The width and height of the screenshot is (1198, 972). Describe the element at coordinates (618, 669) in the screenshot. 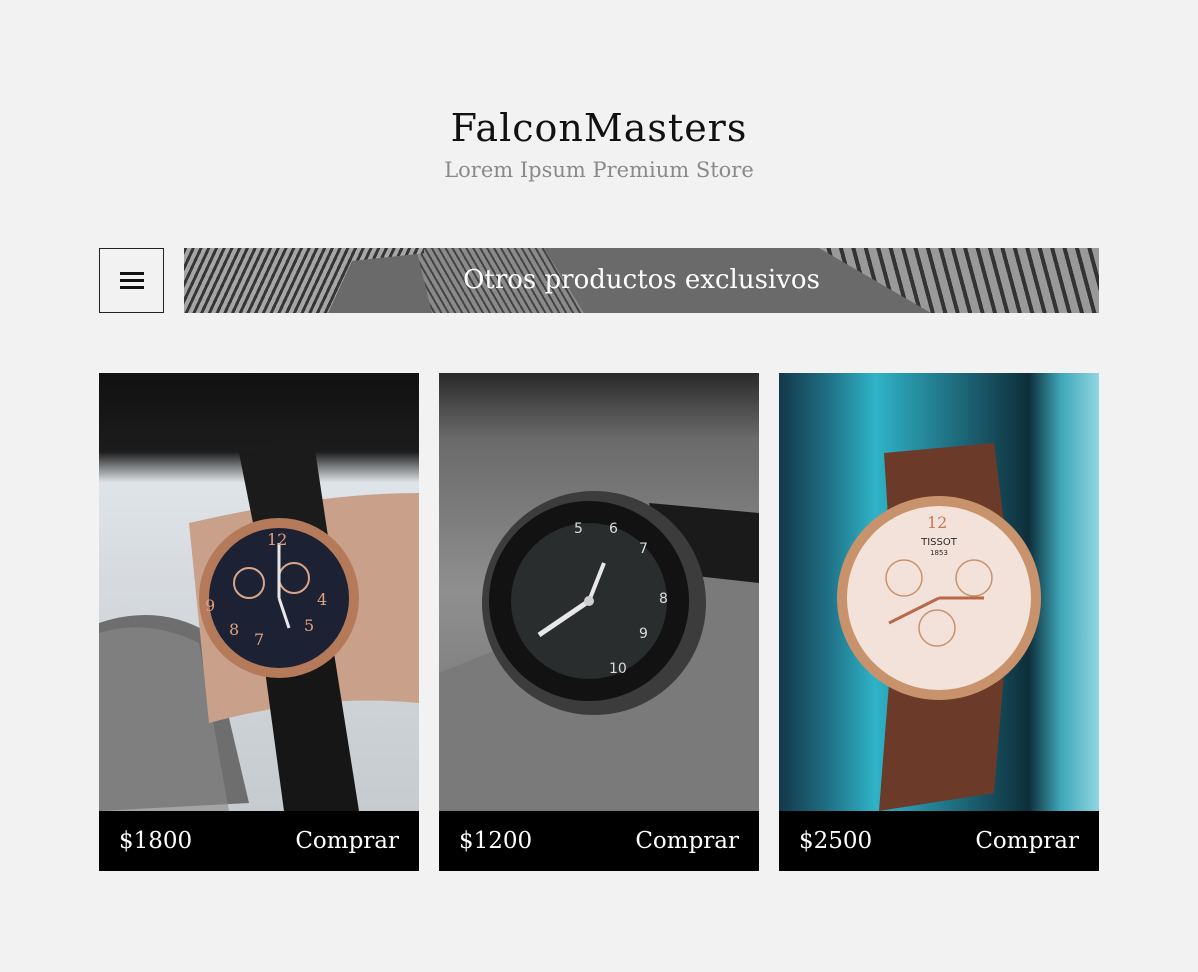

I see `svg-text: 10` at that location.